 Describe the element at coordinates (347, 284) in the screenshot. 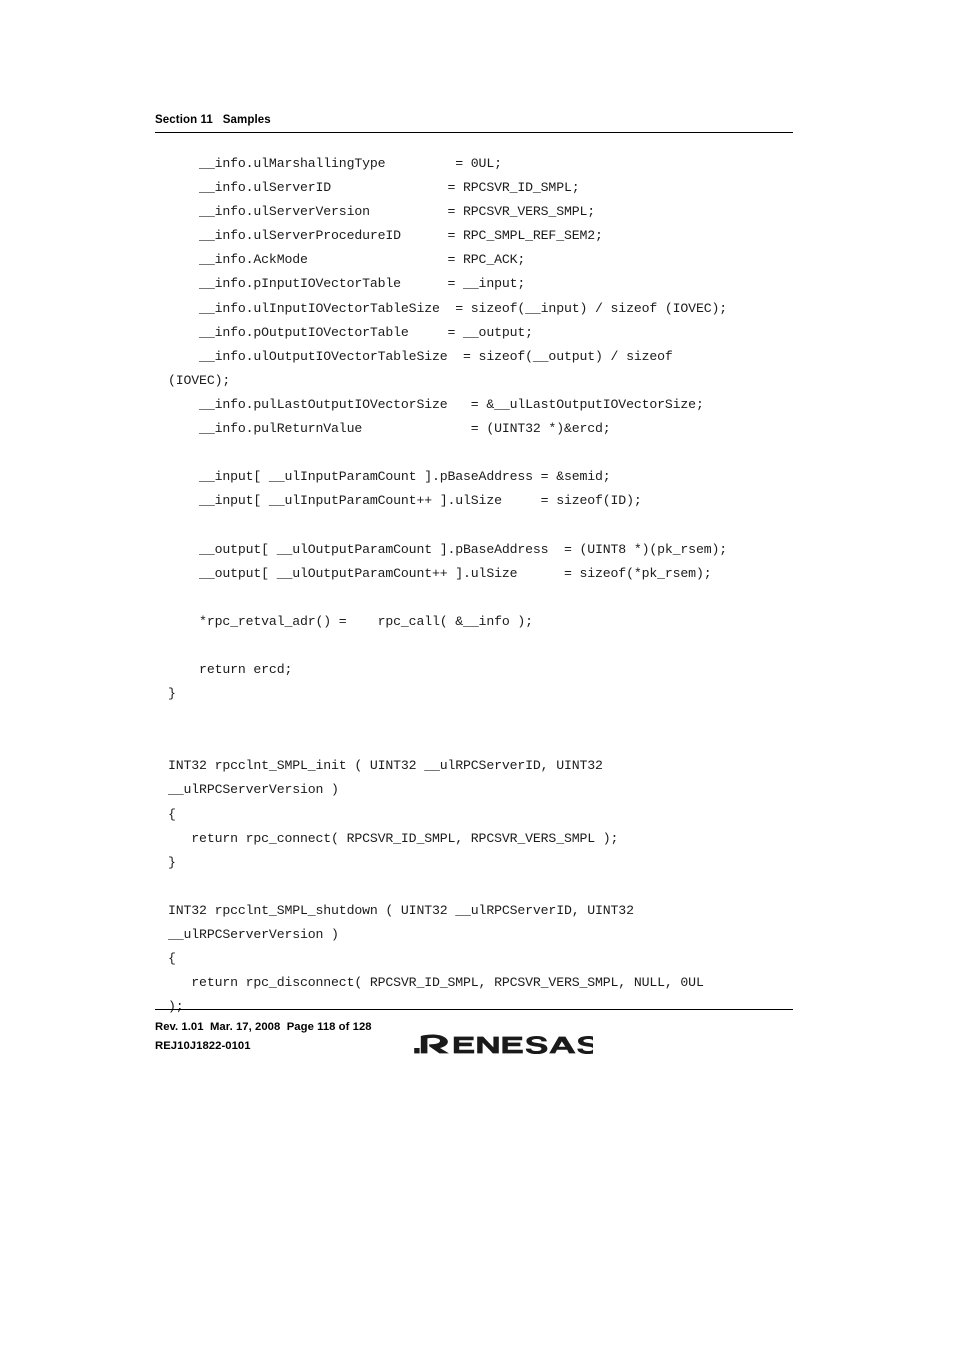

I see `code-line: __info.pInputIOVectorTable = __input;` at that location.